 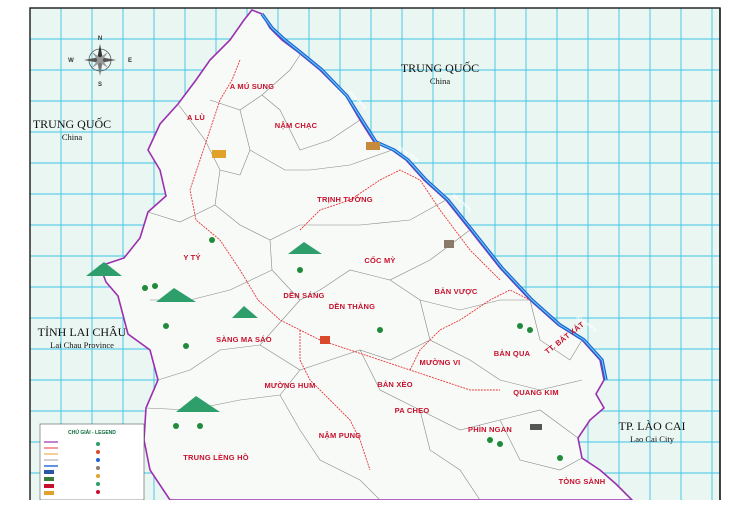 I want to click on region-label-china-west: TRUNG QUỐC, so click(x=72, y=123).